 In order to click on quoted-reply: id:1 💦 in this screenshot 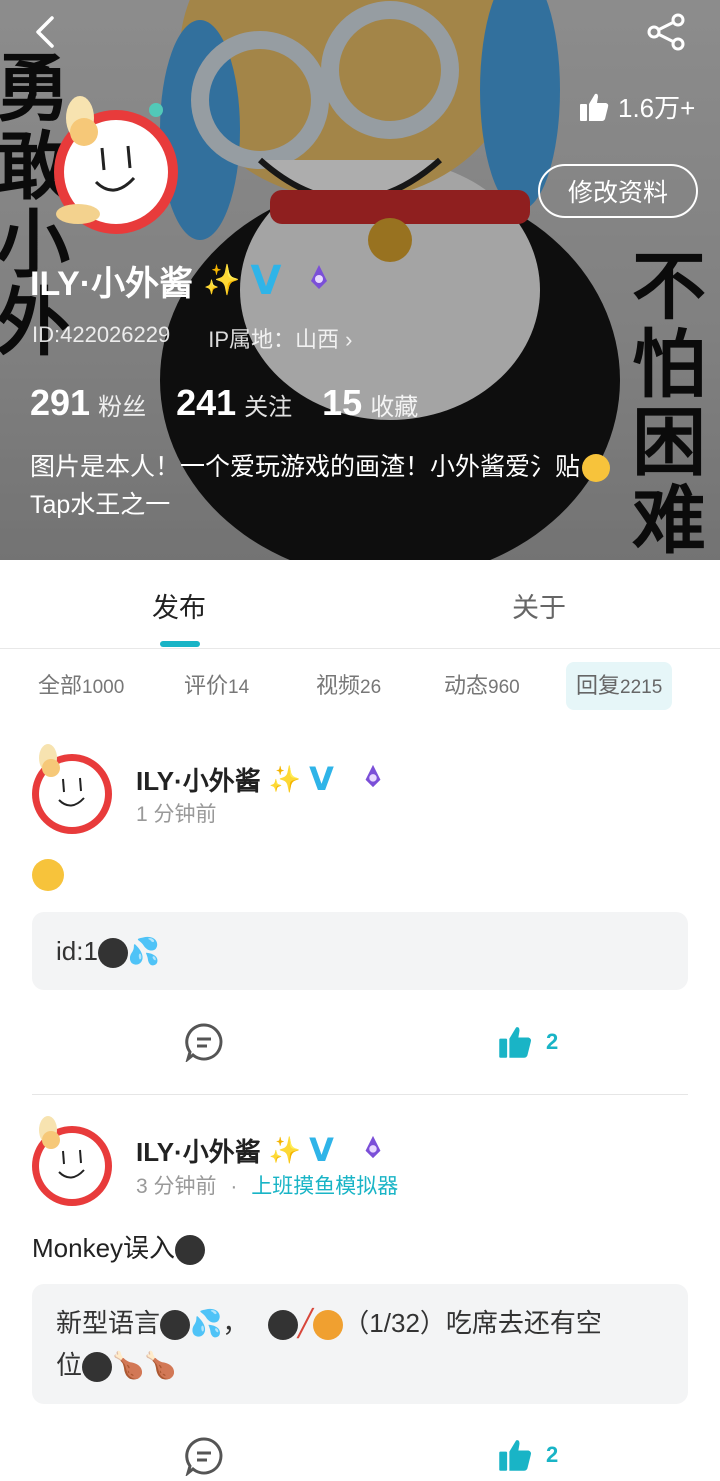, I will do `click(360, 951)`.